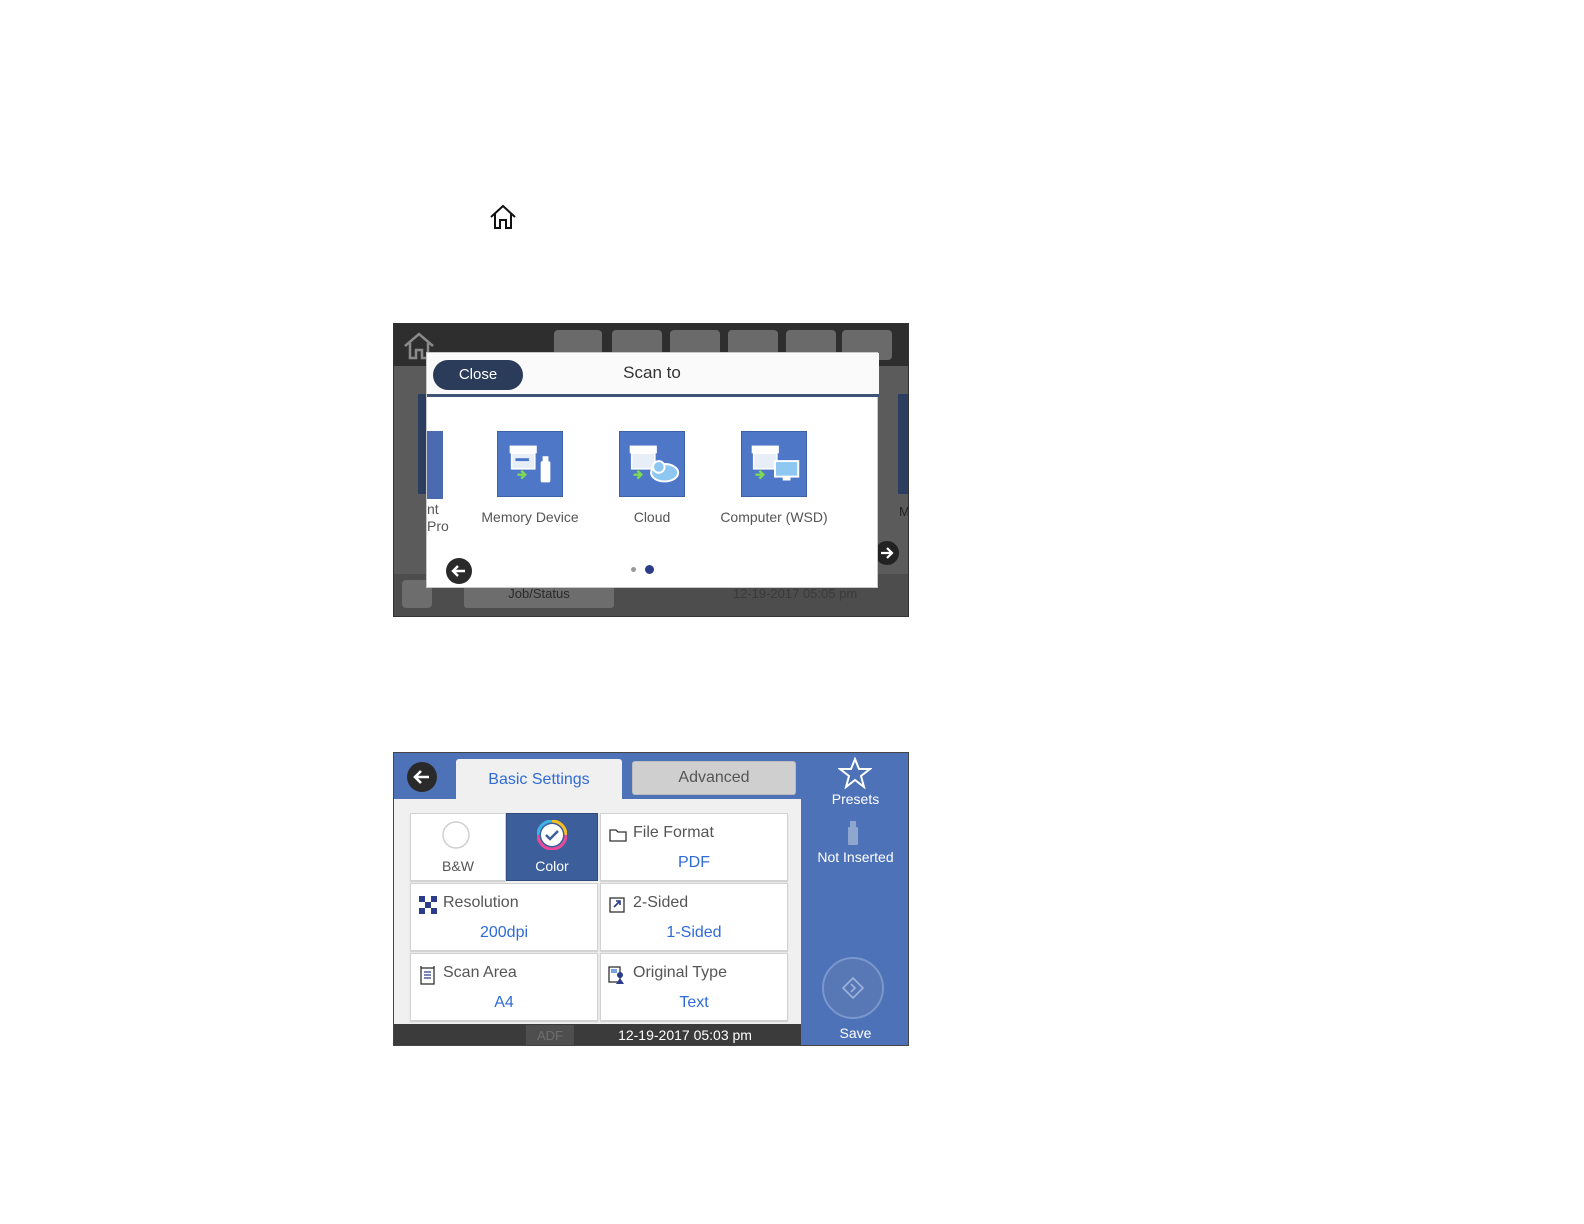  What do you see at coordinates (855, 857) in the screenshot?
I see `memory-status: Not Inserted` at bounding box center [855, 857].